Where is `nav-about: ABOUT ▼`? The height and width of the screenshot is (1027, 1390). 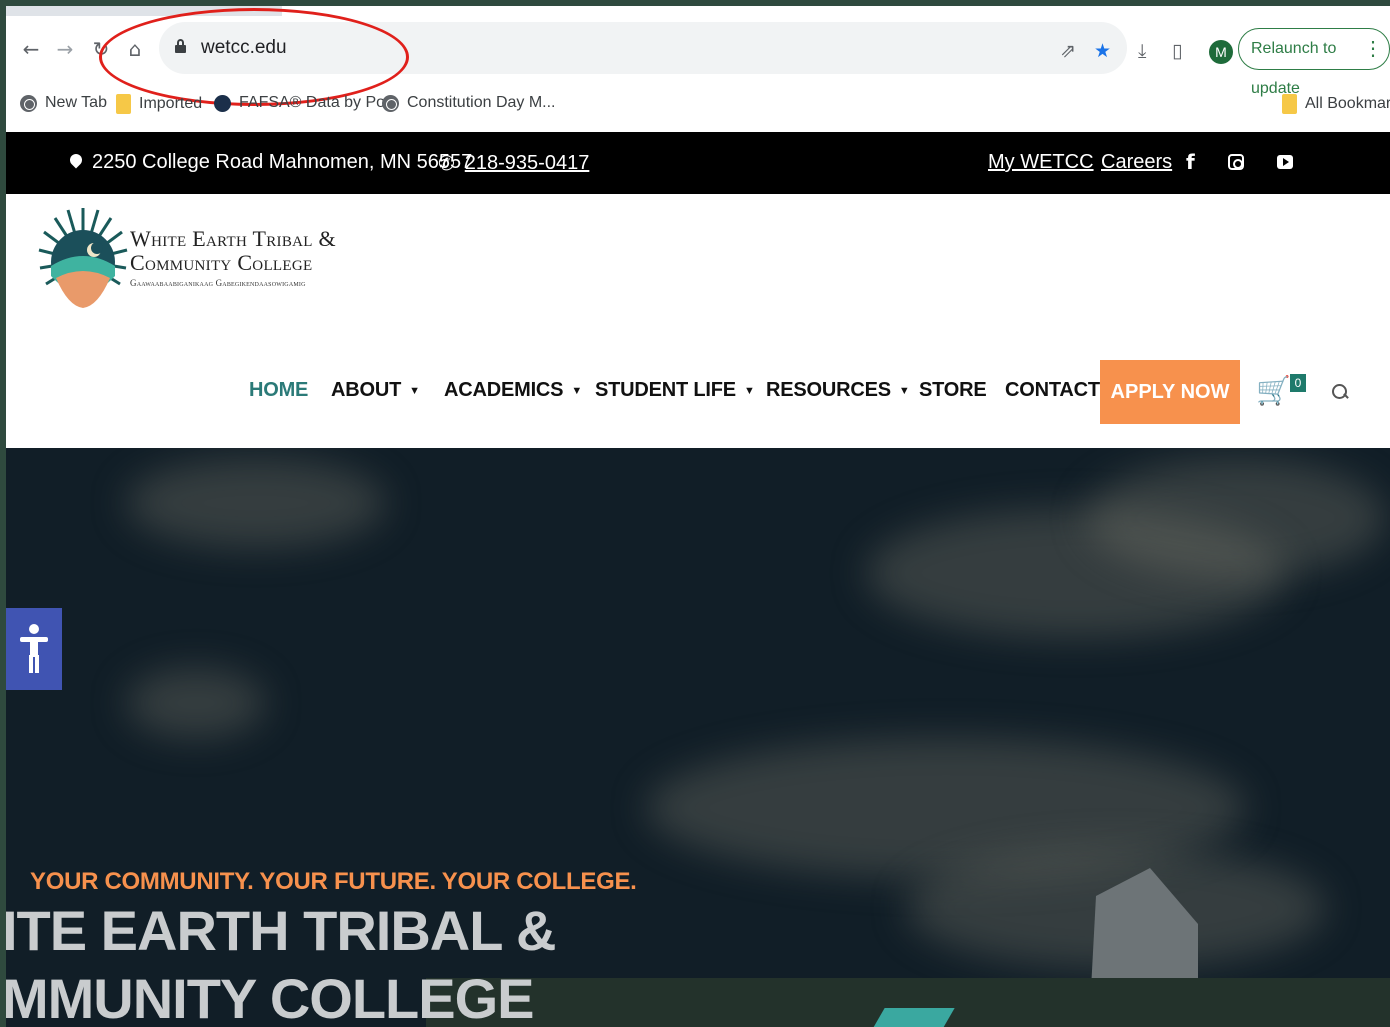 nav-about: ABOUT ▼ is located at coordinates (375, 390).